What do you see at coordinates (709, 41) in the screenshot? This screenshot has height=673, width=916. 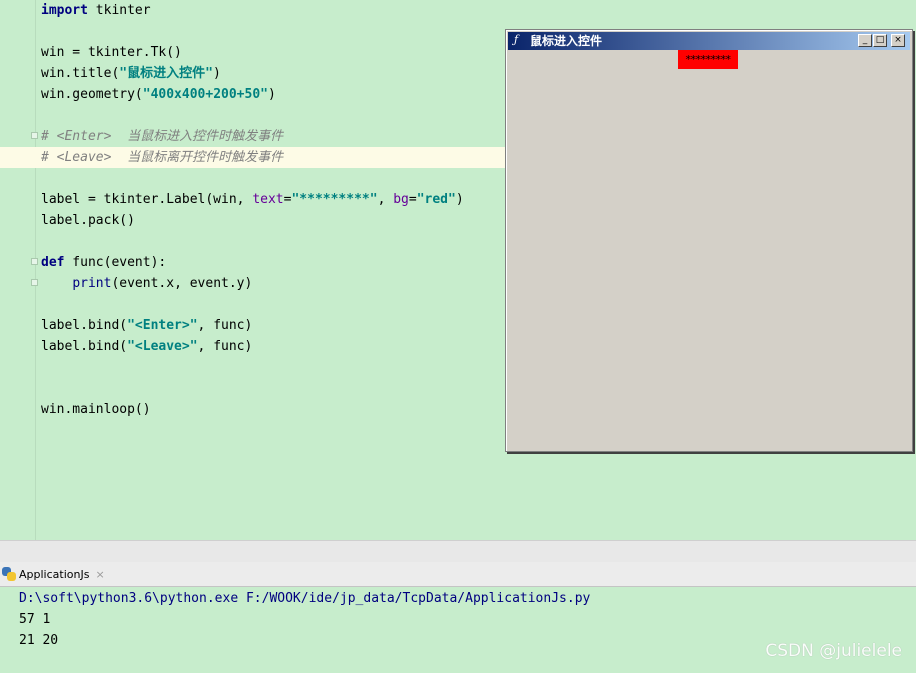 I see `tk-window-titlebar: ƒ 鼠标进入控件 _ □ ×` at bounding box center [709, 41].